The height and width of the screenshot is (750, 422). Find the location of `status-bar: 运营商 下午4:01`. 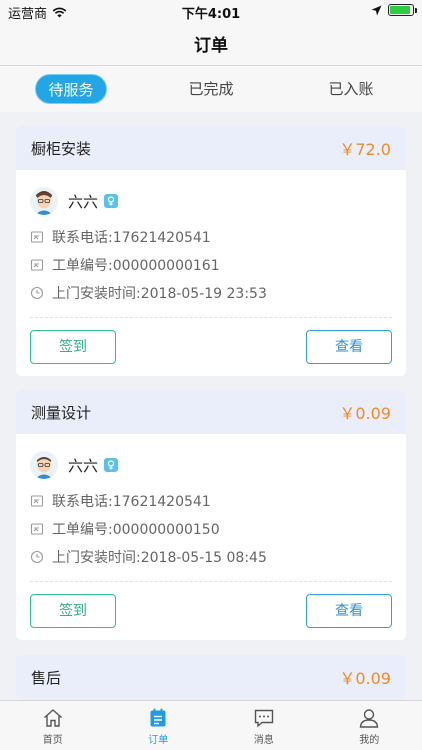

status-bar: 运营商 下午4:01 is located at coordinates (211, 11).